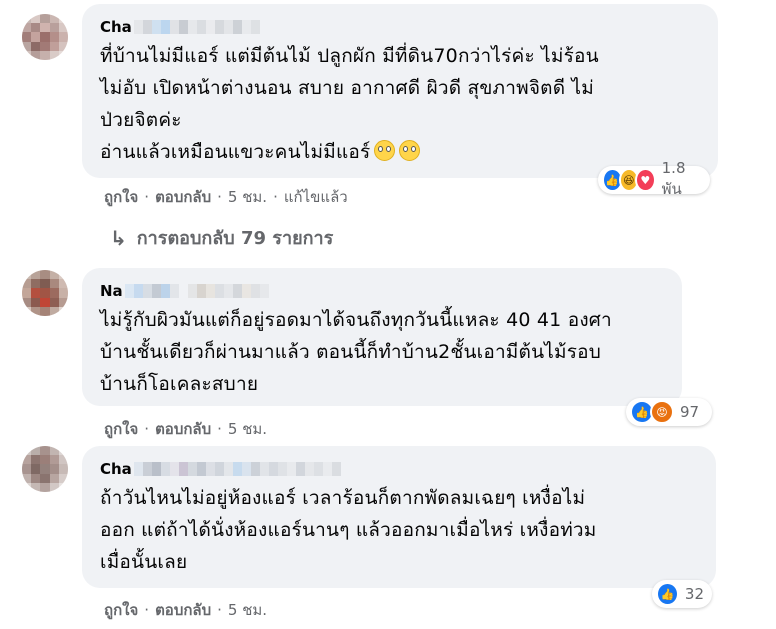 The width and height of the screenshot is (776, 629). Describe the element at coordinates (235, 238) in the screenshot. I see `replies-count-label: การตอบกลับ 79 รายการ` at that location.